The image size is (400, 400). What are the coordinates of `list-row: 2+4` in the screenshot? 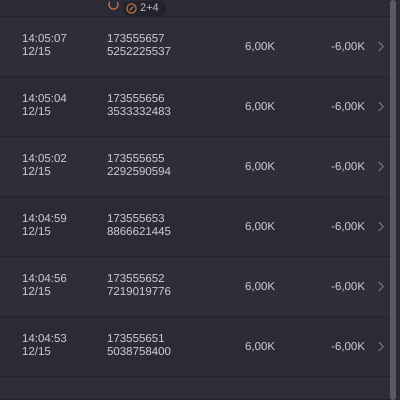 It's located at (195, 8).